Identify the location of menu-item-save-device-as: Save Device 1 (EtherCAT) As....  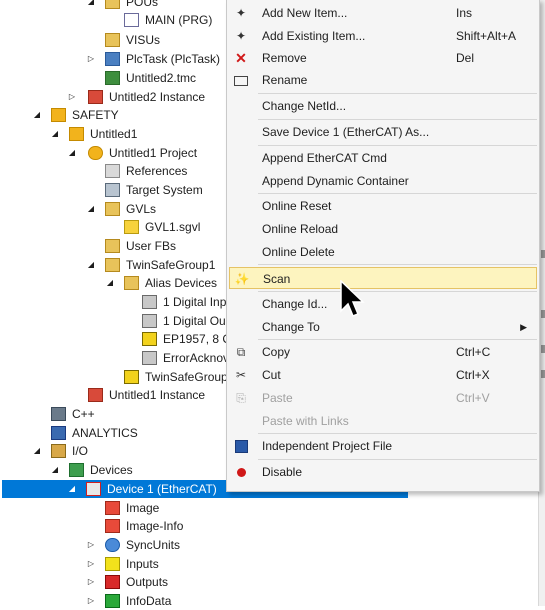
(383, 132).